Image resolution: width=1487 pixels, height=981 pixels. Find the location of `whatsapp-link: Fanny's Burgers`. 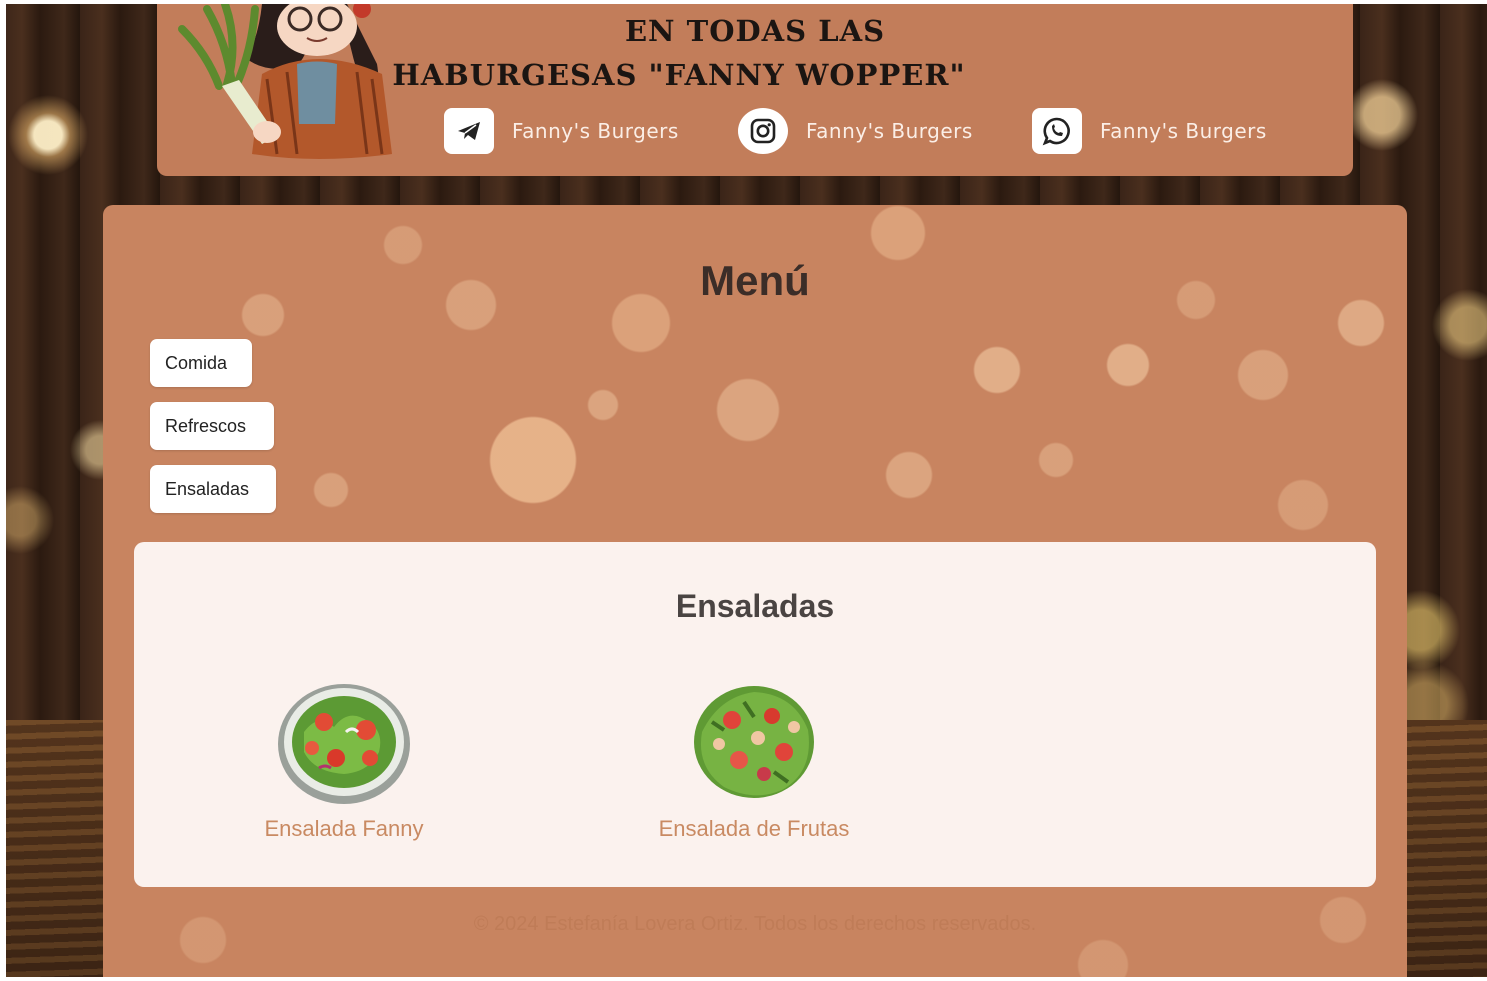

whatsapp-link: Fanny's Burgers is located at coordinates (1149, 131).